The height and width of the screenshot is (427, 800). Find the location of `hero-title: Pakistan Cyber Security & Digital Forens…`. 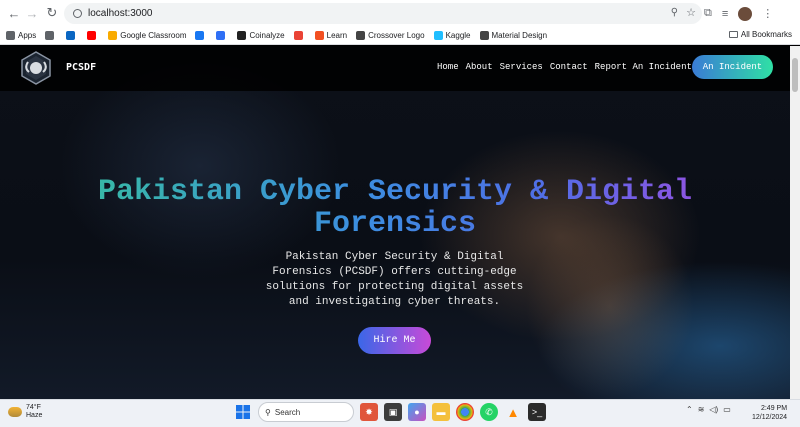

hero-title: Pakistan Cyber Security & Digital Forens… is located at coordinates (395, 208).